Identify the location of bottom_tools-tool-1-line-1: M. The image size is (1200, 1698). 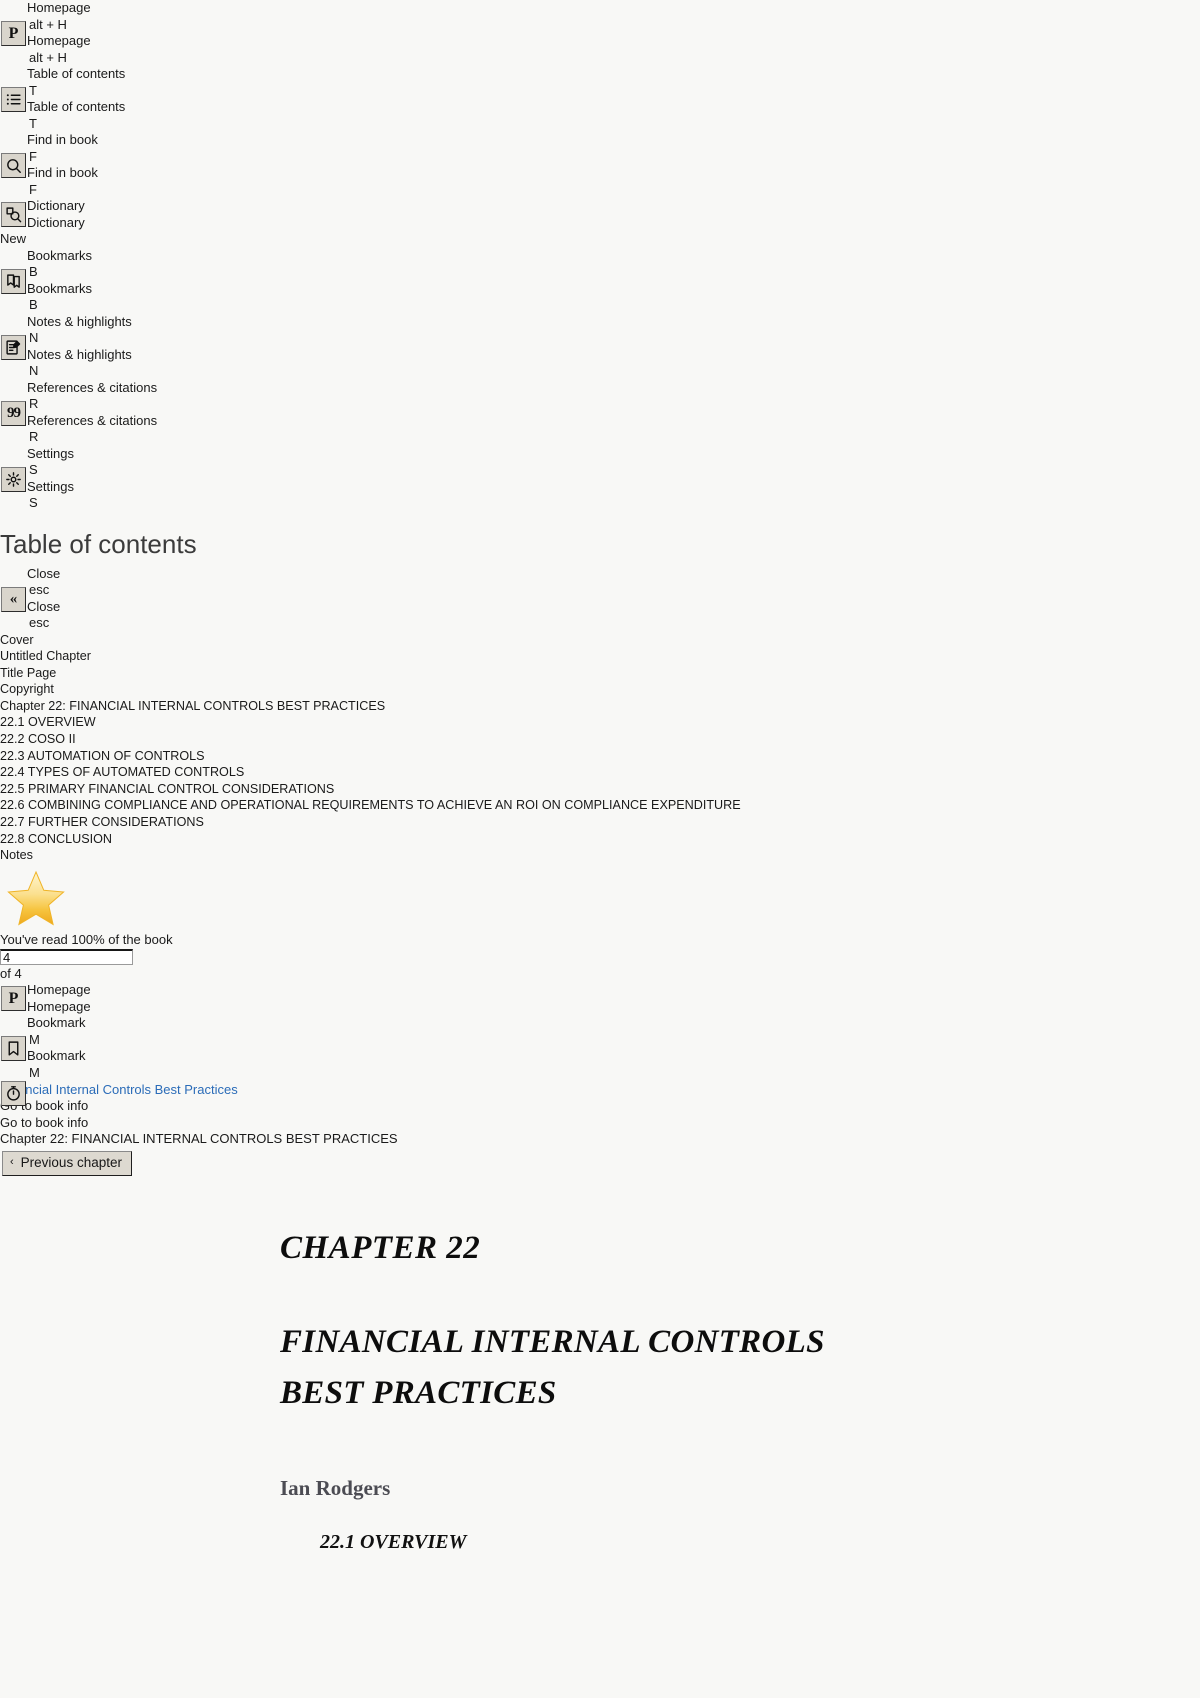
(34, 1039).